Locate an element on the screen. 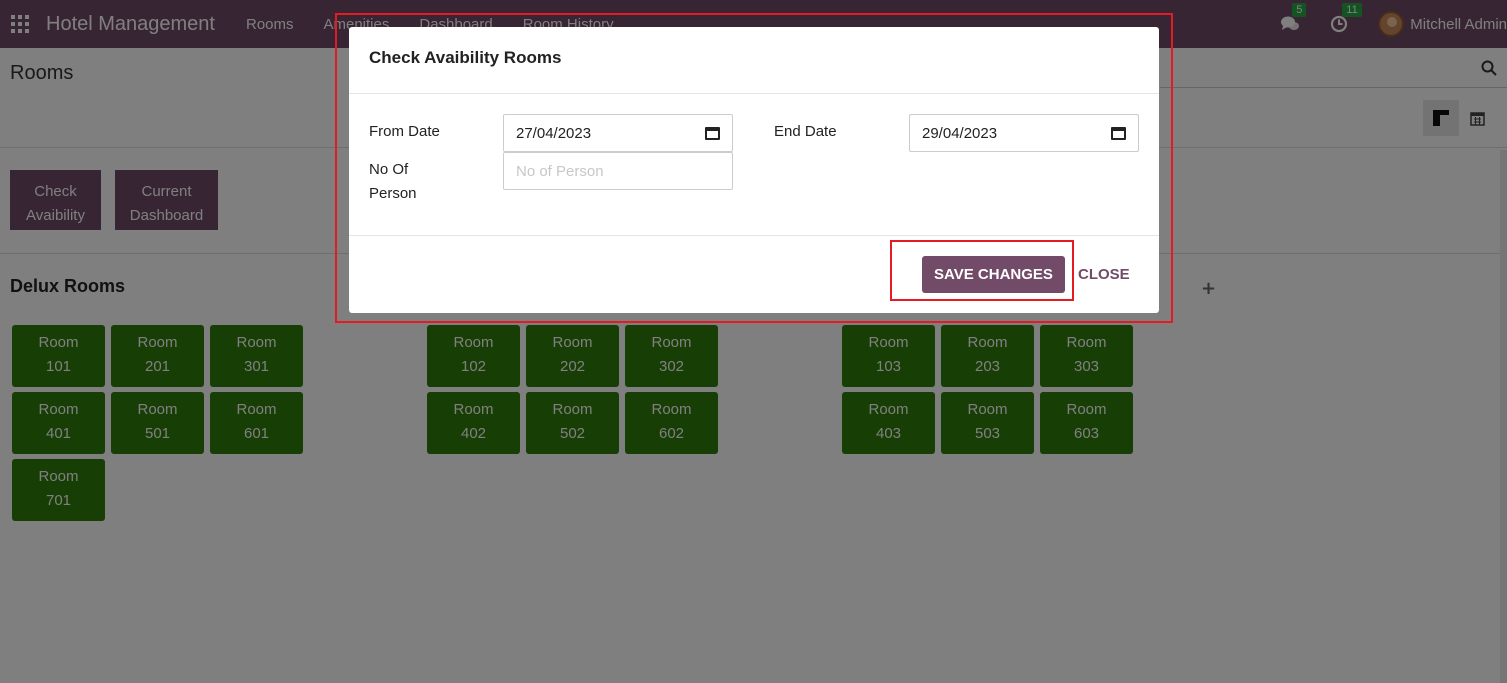 This screenshot has width=1507, height=683. highlight-save-box is located at coordinates (982, 270).